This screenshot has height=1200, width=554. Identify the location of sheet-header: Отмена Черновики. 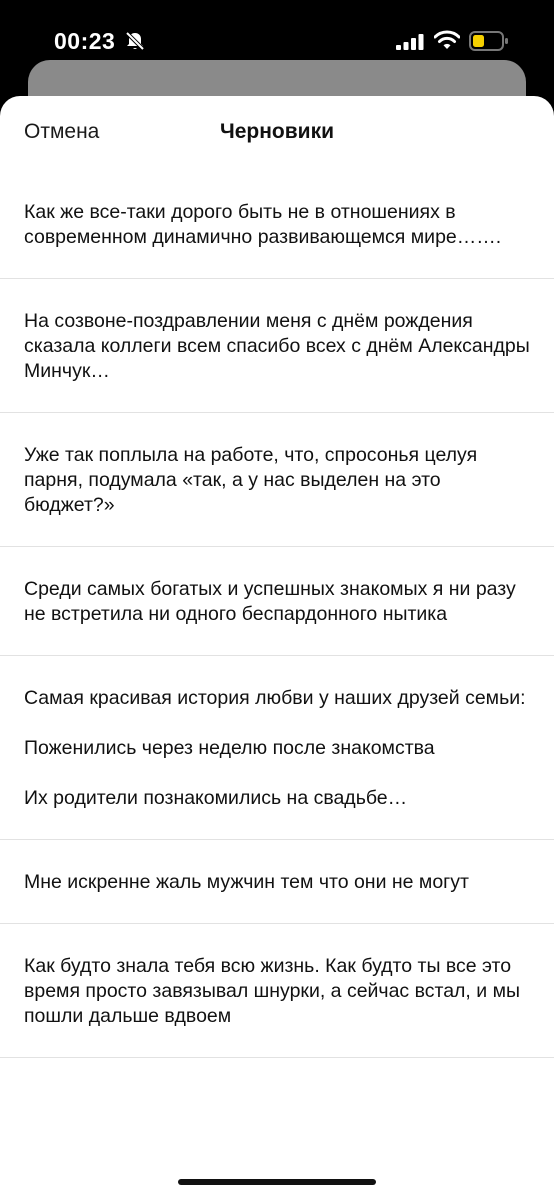
(277, 133).